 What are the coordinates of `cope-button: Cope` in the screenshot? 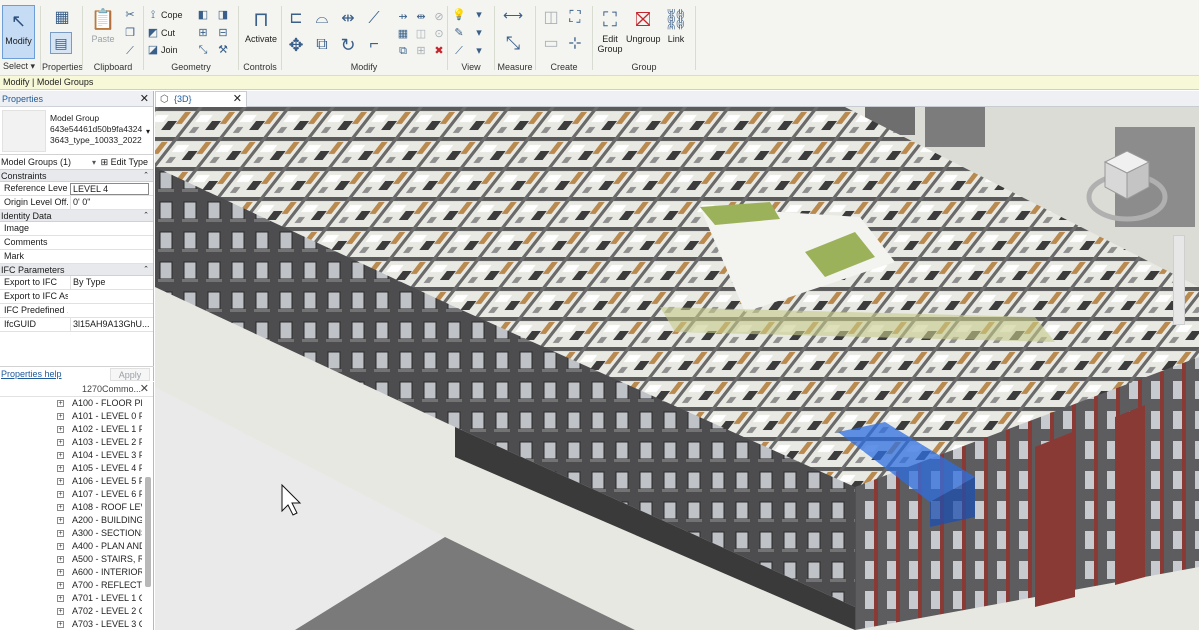 It's located at (172, 15).